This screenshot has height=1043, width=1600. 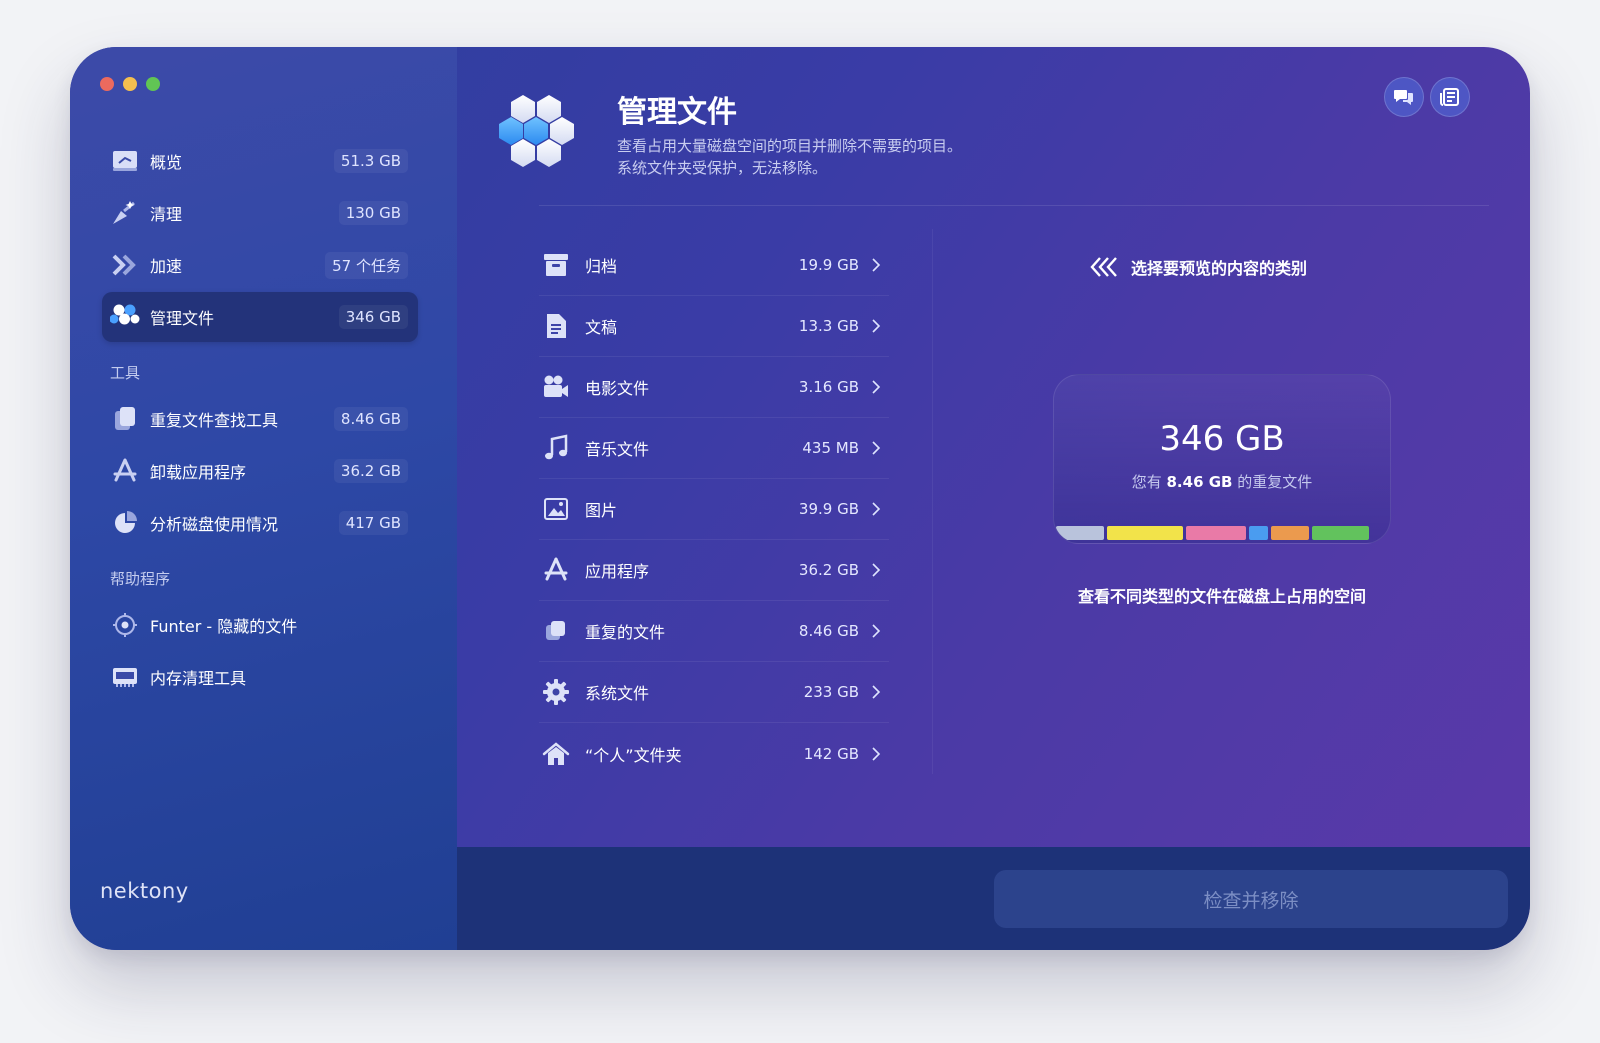 I want to click on dashboard-icon, so click(x=125, y=161).